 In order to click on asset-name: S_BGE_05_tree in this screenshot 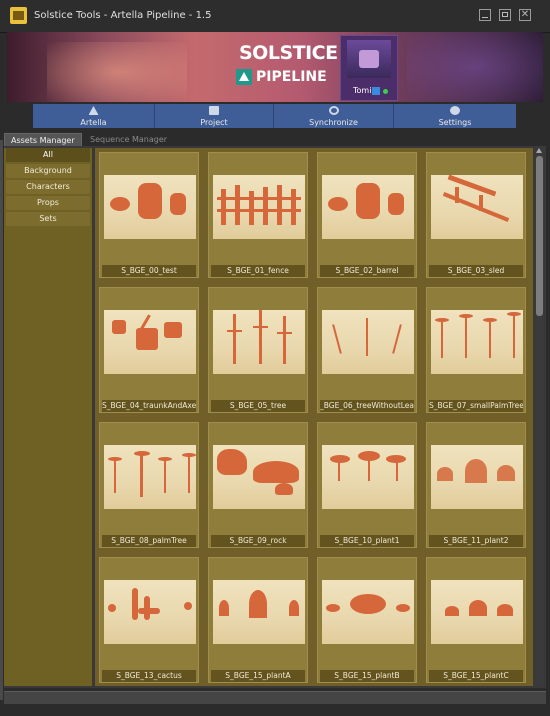, I will do `click(258, 406)`.